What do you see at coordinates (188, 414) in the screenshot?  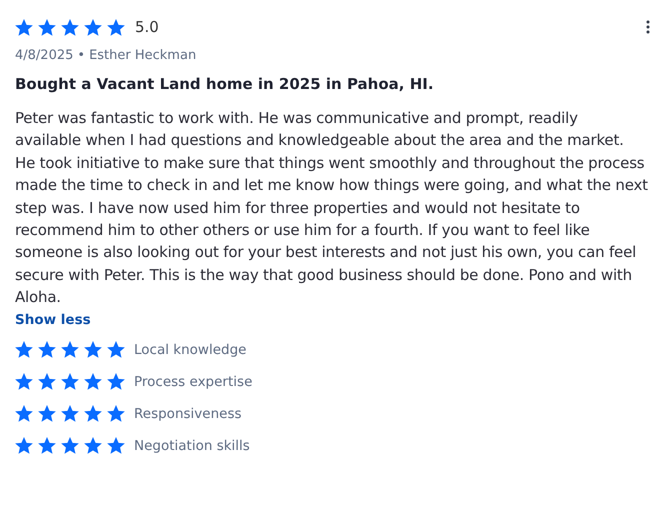 I see `category-label: Responsiveness` at bounding box center [188, 414].